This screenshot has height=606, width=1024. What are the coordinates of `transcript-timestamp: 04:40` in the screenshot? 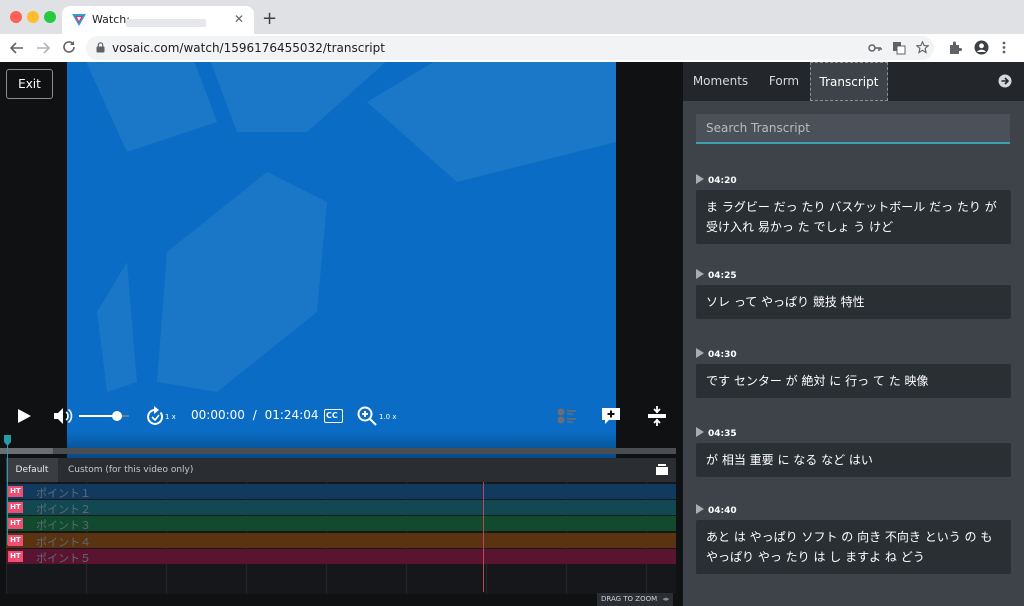 It's located at (716, 510).